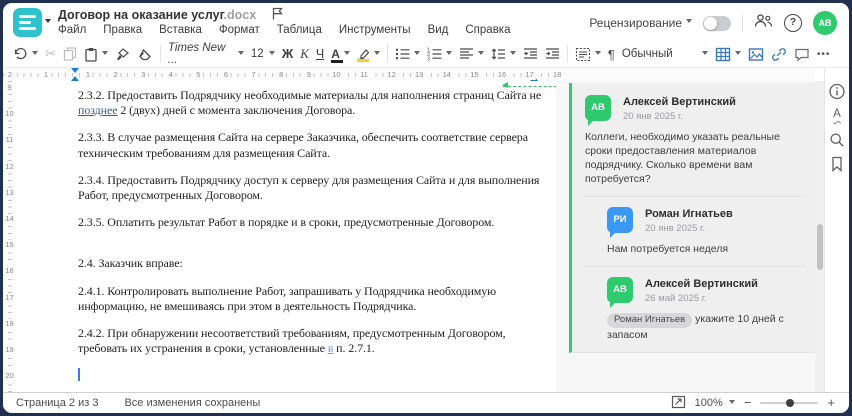  Describe the element at coordinates (552, 54) in the screenshot. I see `increase-indent-button` at that location.